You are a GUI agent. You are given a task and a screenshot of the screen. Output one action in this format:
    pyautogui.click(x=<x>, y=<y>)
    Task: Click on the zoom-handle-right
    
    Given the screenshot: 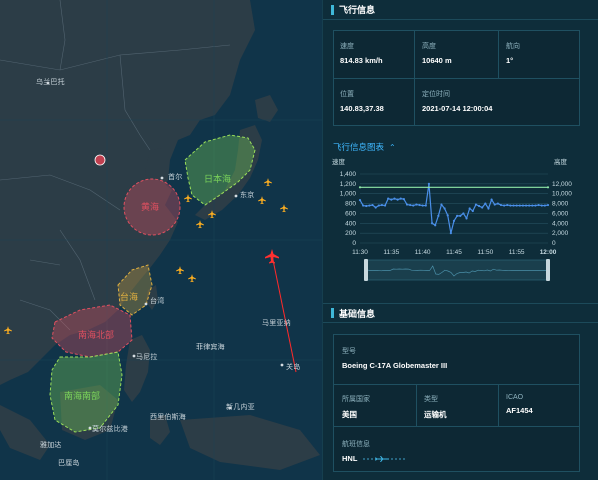 What is the action you would take?
    pyautogui.click(x=548, y=270)
    